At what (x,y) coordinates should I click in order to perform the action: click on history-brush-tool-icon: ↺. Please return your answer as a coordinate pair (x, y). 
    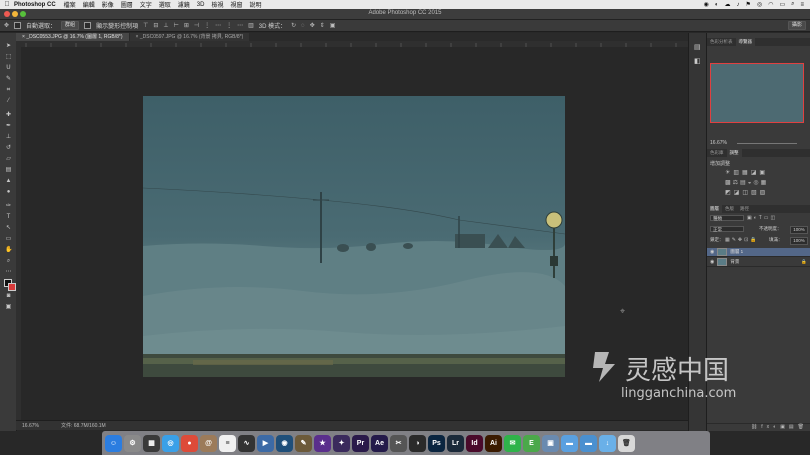
    Looking at the image, I should click on (8, 148).